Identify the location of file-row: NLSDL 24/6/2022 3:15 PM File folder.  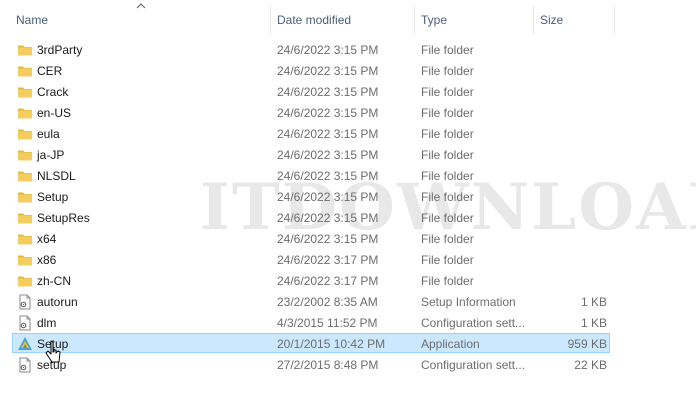
(311, 175).